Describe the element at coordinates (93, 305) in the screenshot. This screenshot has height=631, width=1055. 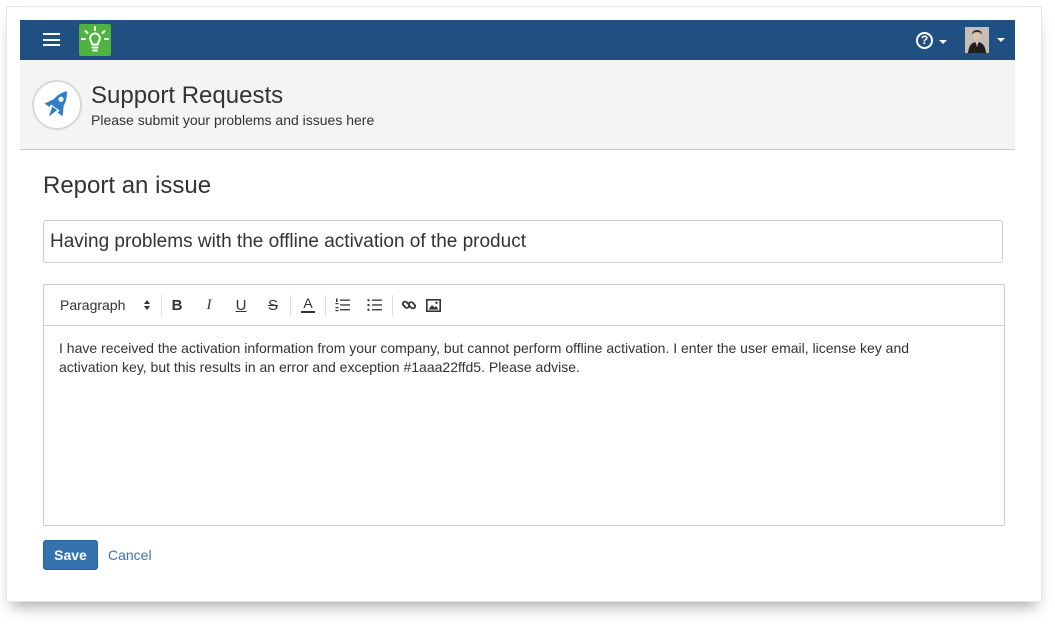
I see `paragraph-format-label: Paragraph` at that location.